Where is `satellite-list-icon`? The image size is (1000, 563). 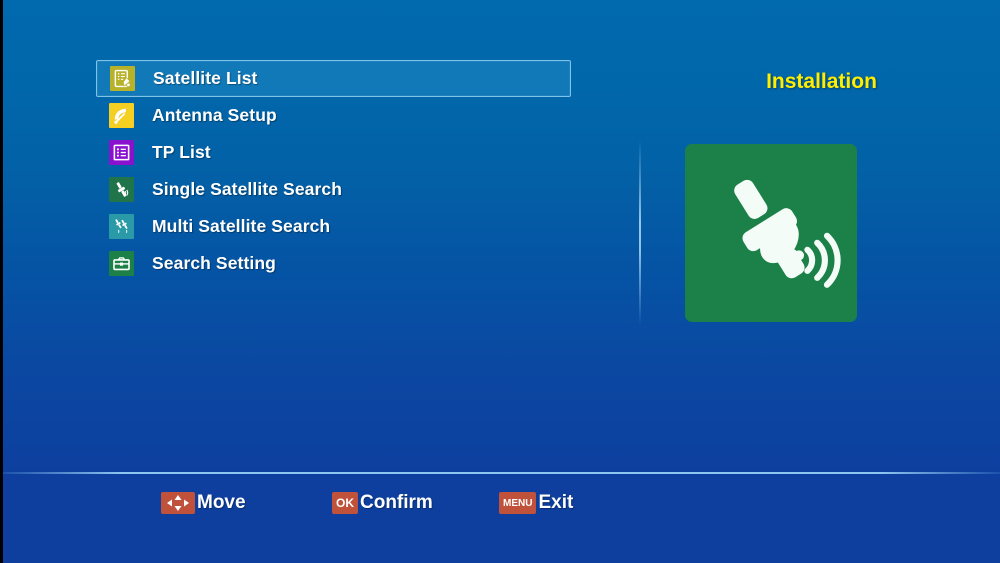
satellite-list-icon is located at coordinates (122, 78).